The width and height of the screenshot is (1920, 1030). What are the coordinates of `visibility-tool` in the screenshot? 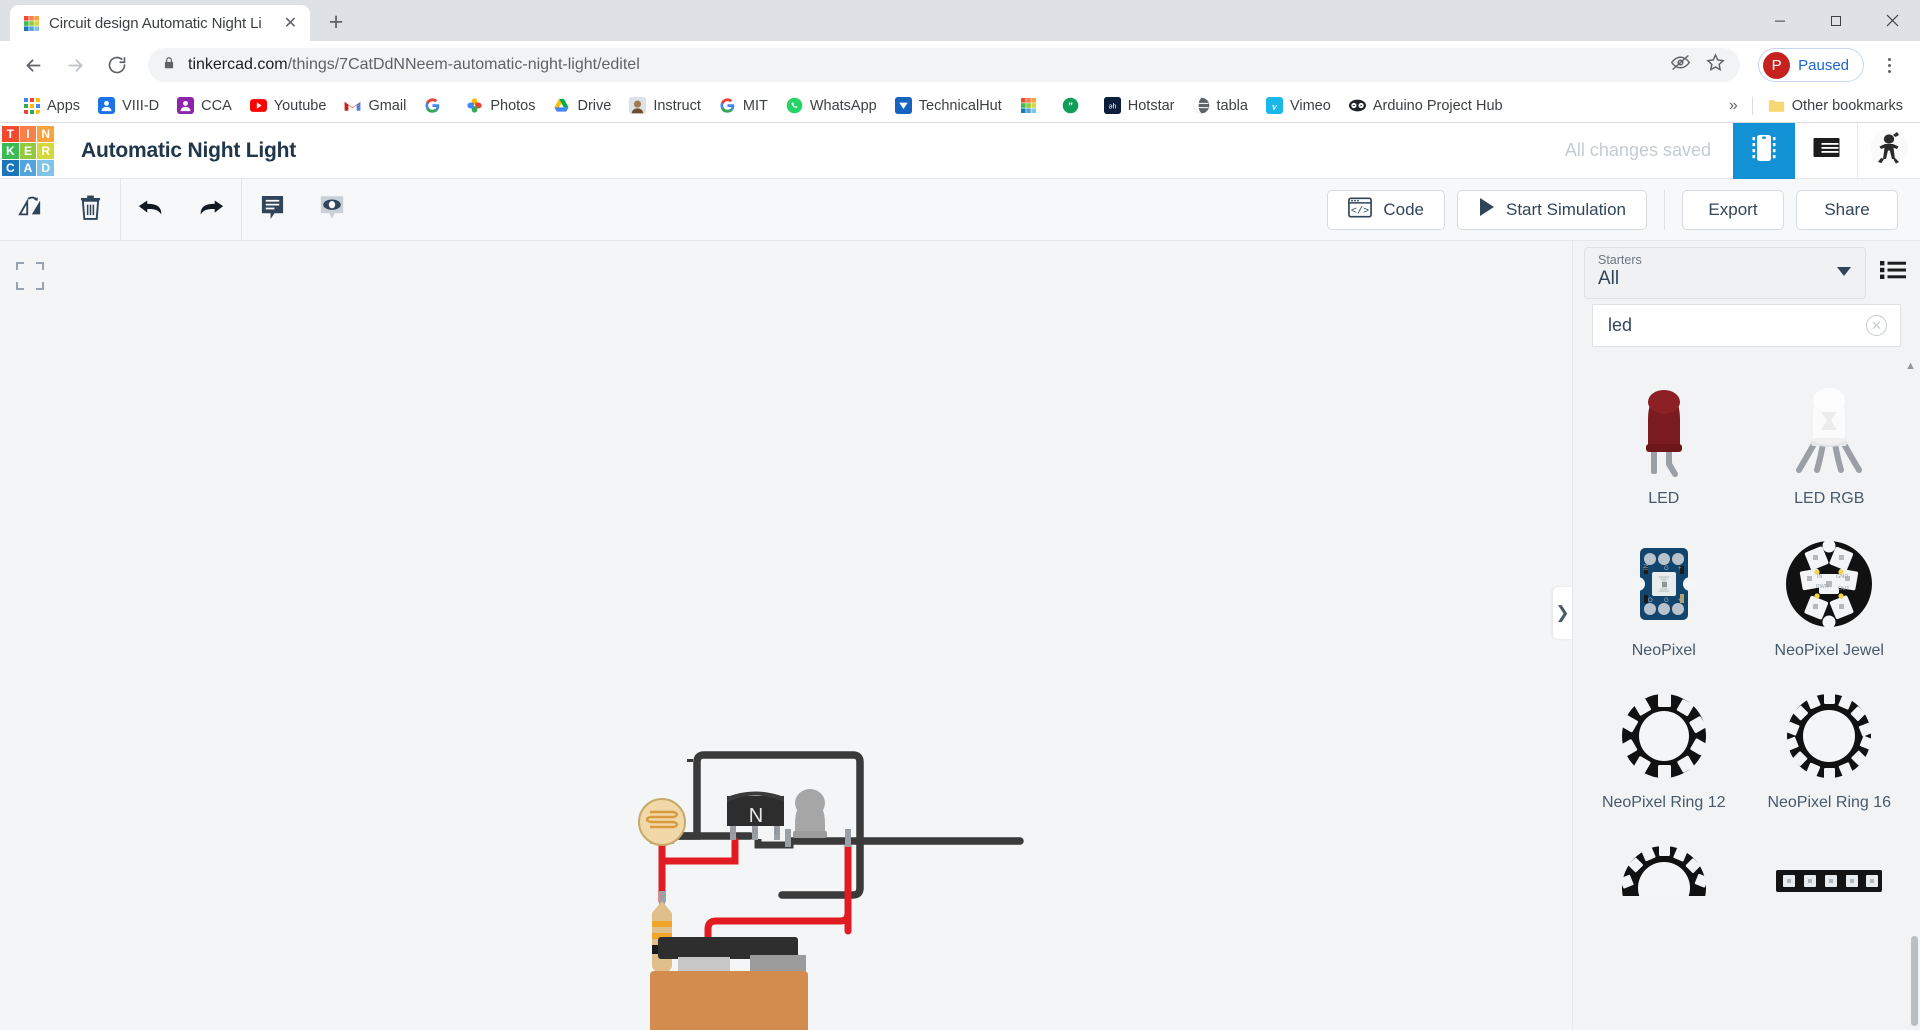 It's located at (332, 210).